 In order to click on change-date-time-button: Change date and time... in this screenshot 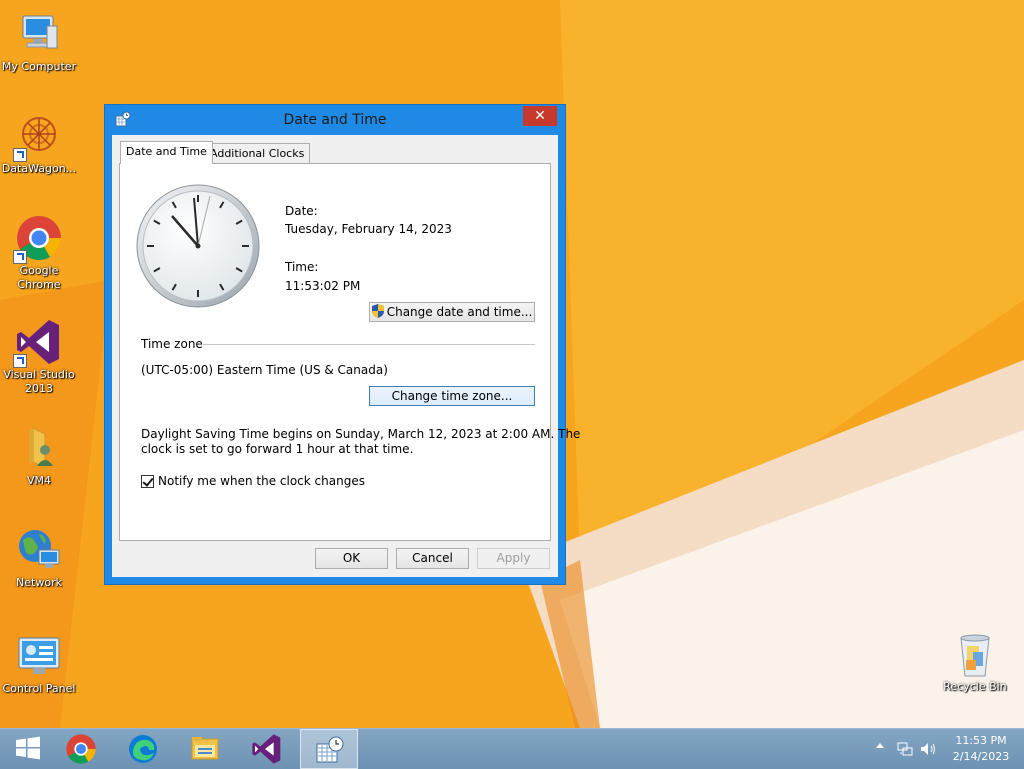, I will do `click(452, 312)`.